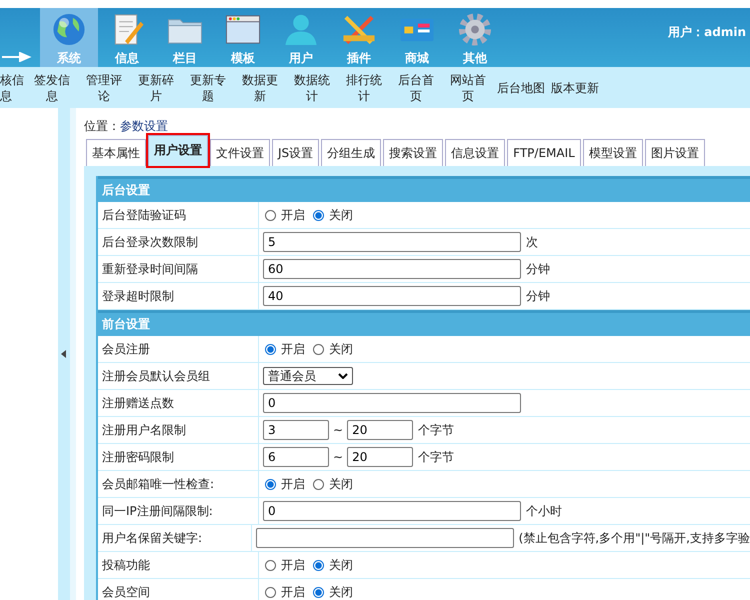 The height and width of the screenshot is (600, 750). I want to click on field-label: 后台登录次数限制, so click(178, 242).